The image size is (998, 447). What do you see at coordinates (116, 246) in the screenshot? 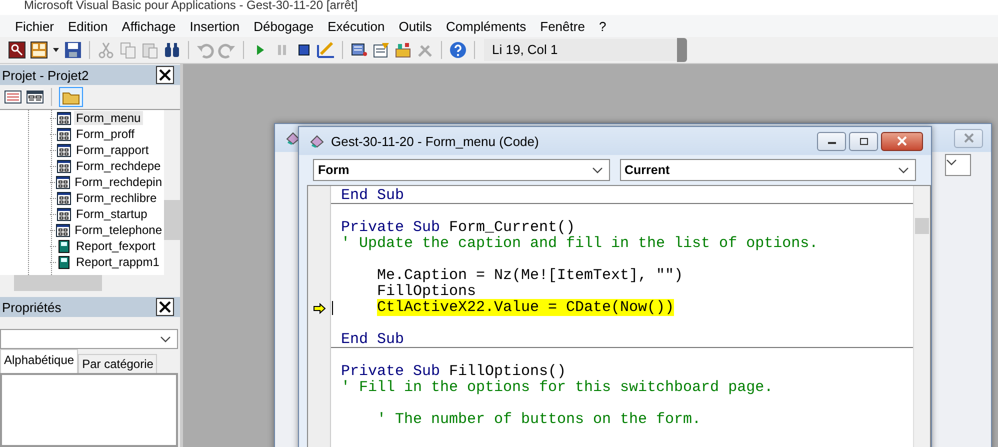
I see `tree-item: Report_fexport` at bounding box center [116, 246].